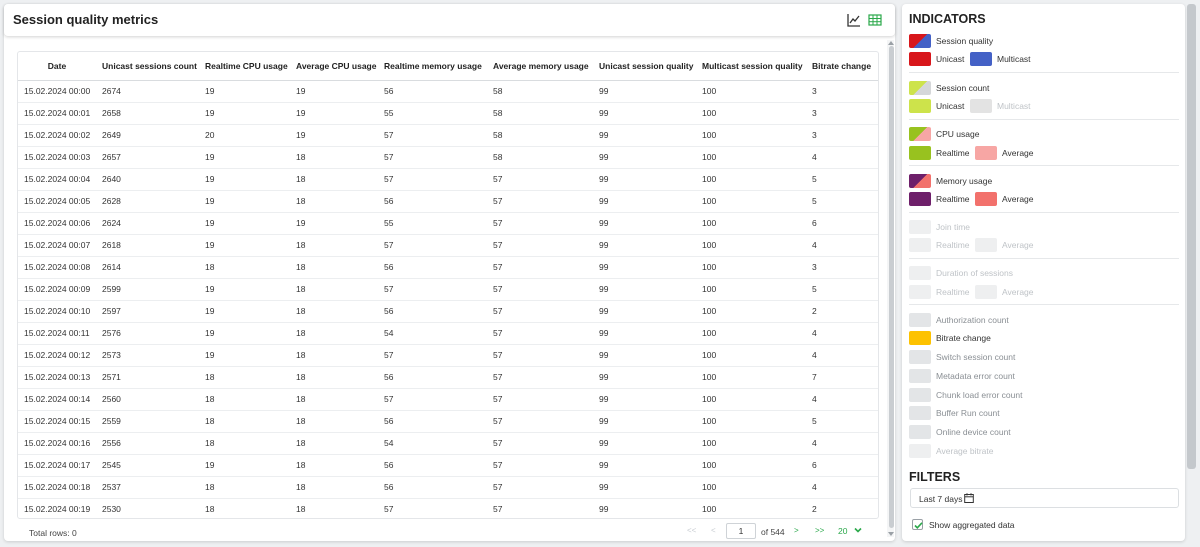 This screenshot has width=1200, height=547. What do you see at coordinates (644, 66) in the screenshot?
I see `column-header: Unicast session quality` at bounding box center [644, 66].